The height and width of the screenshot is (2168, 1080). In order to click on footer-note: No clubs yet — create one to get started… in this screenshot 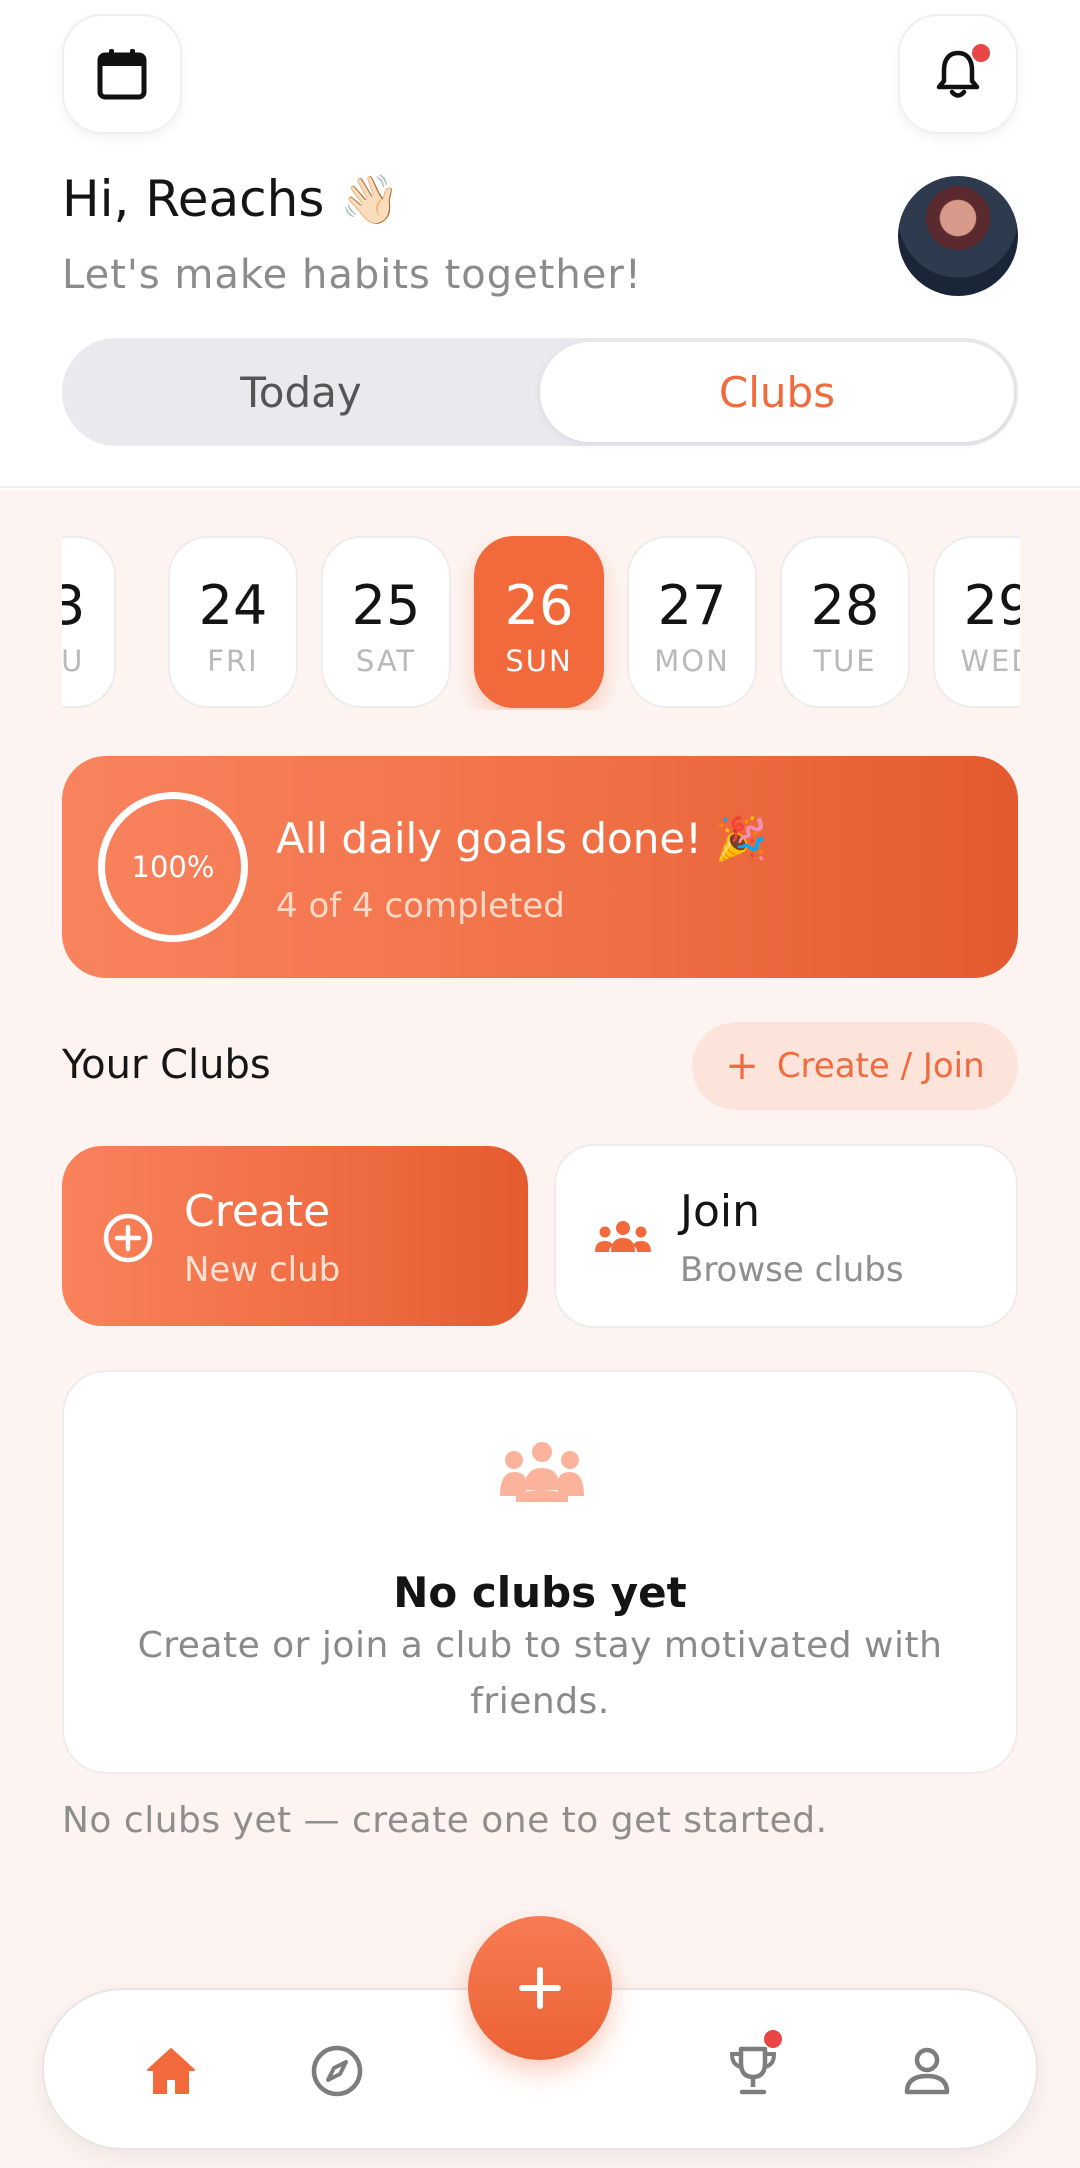, I will do `click(445, 1820)`.